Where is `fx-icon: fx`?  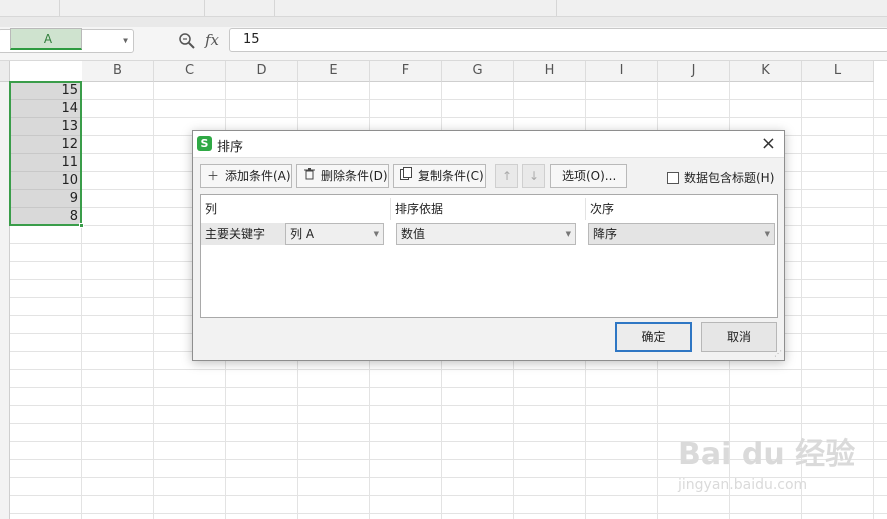 fx-icon: fx is located at coordinates (212, 40).